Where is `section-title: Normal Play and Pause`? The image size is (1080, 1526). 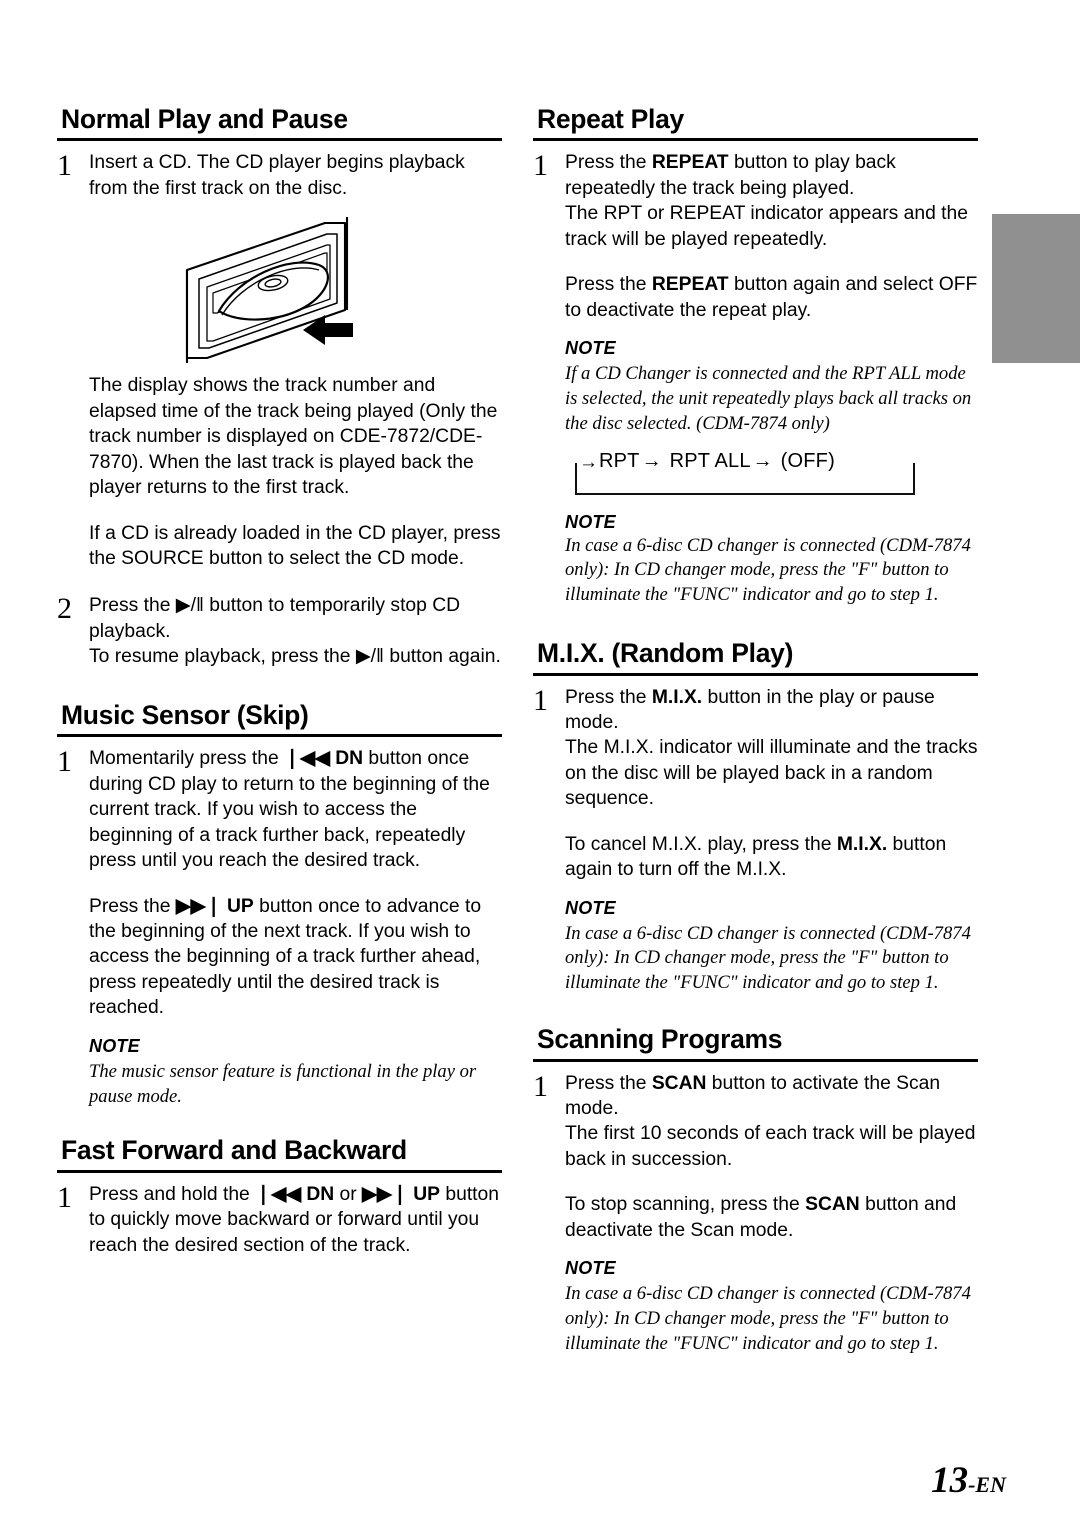 section-title: Normal Play and Pause is located at coordinates (204, 119).